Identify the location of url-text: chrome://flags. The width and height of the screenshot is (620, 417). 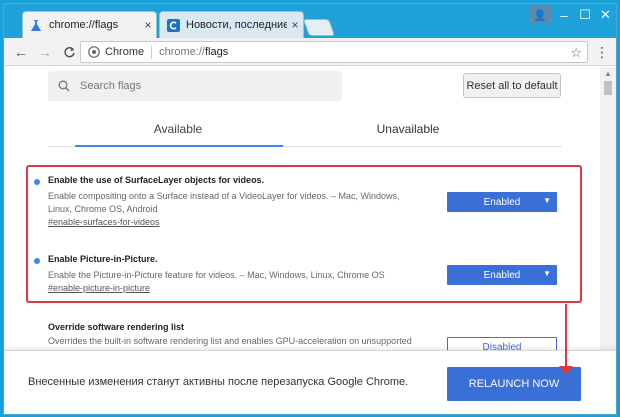
(193, 52).